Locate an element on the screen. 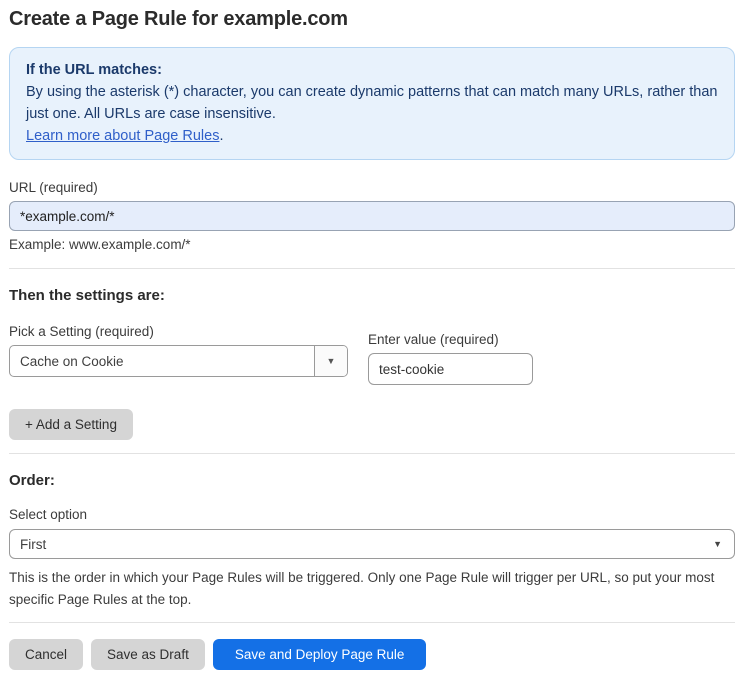  order-select-label: Select option is located at coordinates (48, 514).